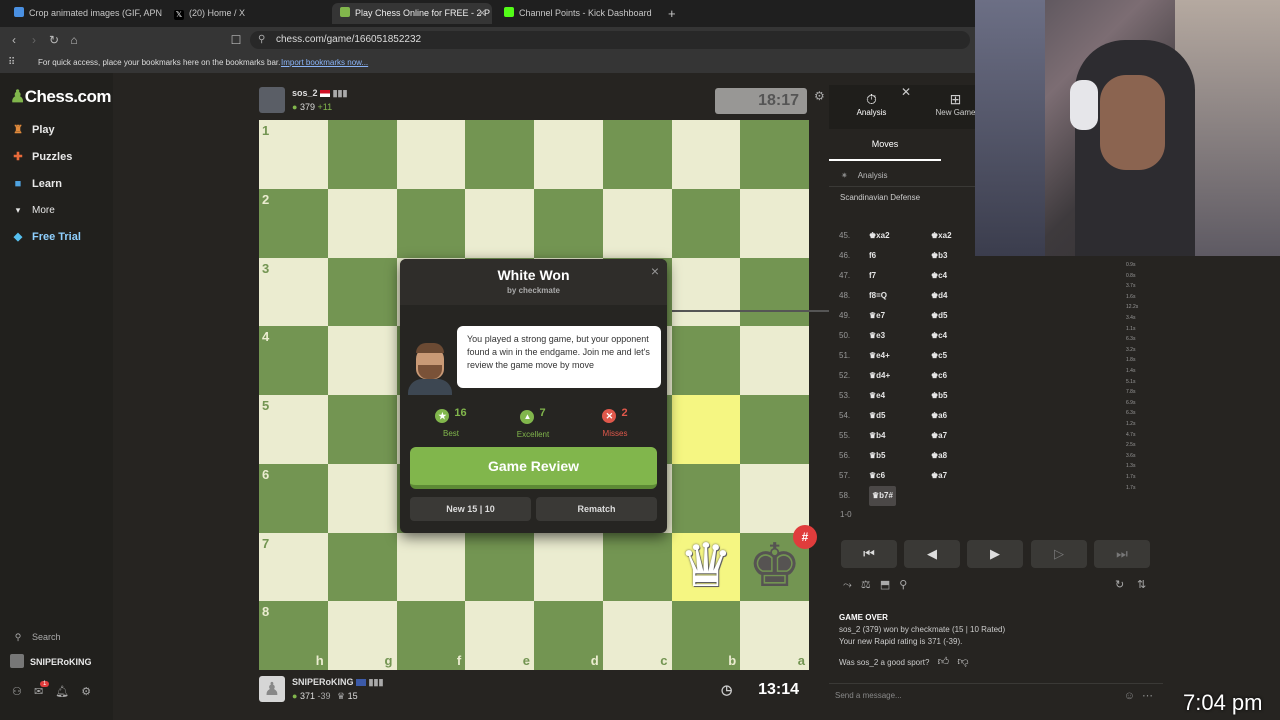  I want to click on chat-input: Send a message... ☺ ⋯, so click(996, 695).